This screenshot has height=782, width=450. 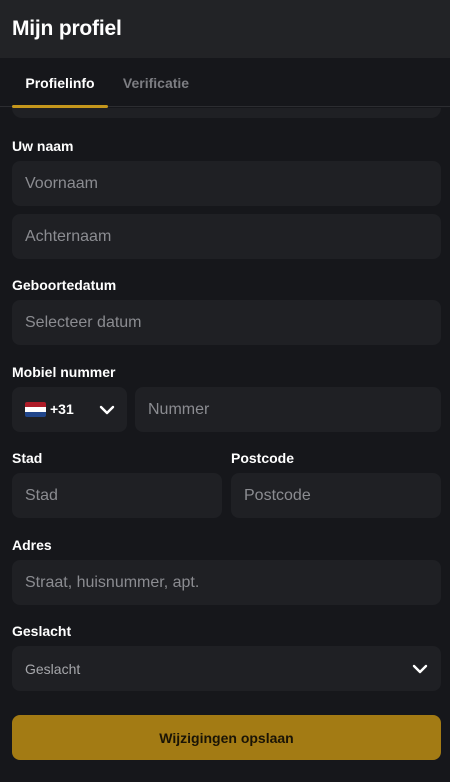 What do you see at coordinates (263, 458) in the screenshot?
I see `postcode-label: Postcode` at bounding box center [263, 458].